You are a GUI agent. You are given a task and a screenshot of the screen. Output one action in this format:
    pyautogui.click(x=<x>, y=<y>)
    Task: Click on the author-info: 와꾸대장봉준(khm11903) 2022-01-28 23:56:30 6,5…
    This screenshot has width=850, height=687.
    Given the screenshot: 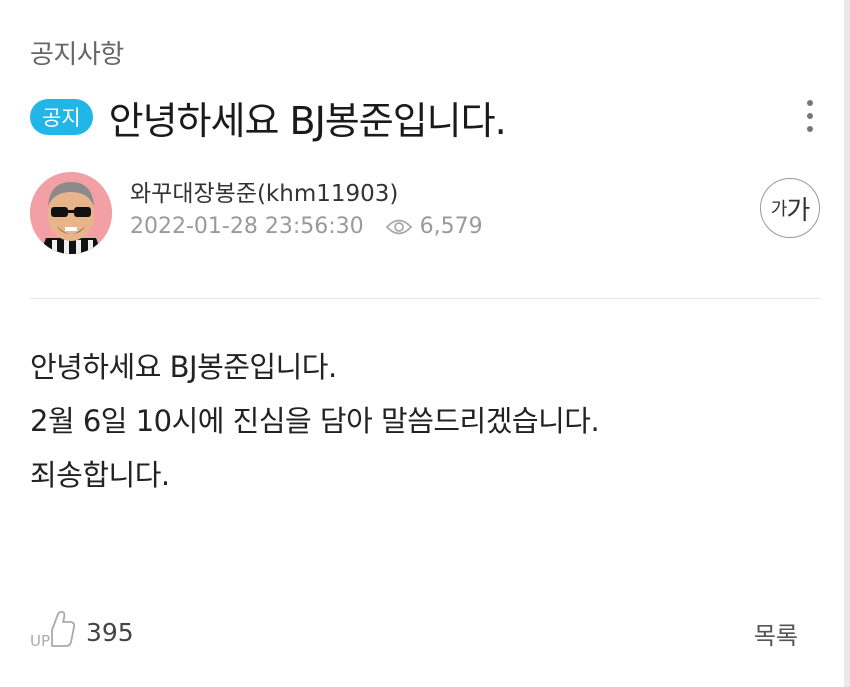 What is the action you would take?
    pyautogui.click(x=425, y=214)
    